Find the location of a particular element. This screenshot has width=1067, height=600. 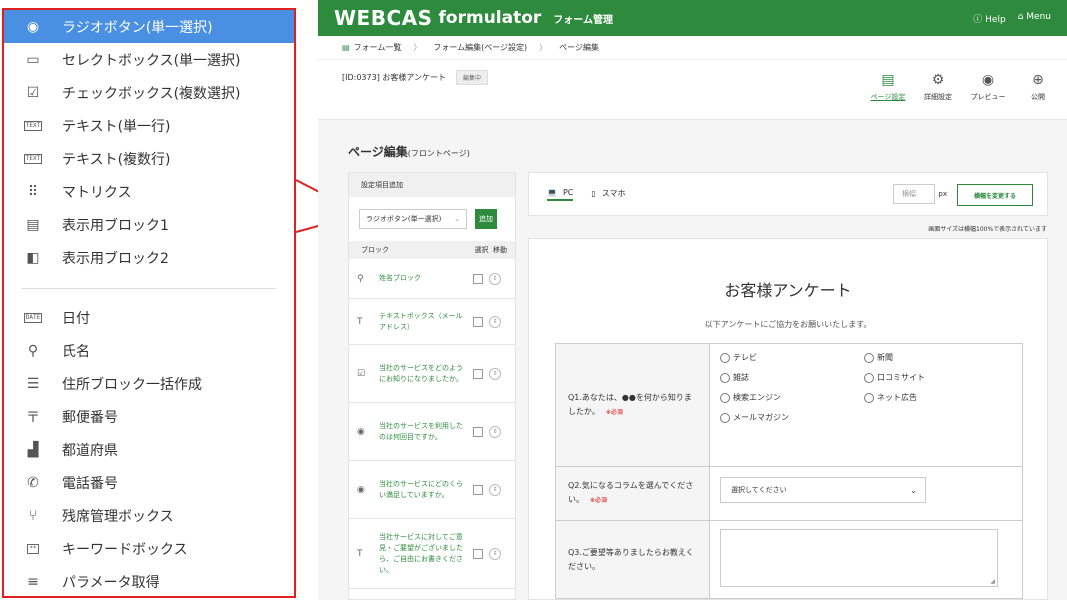

item-type-select: ラジオボタン(単一選択) ⌄ is located at coordinates (413, 219).